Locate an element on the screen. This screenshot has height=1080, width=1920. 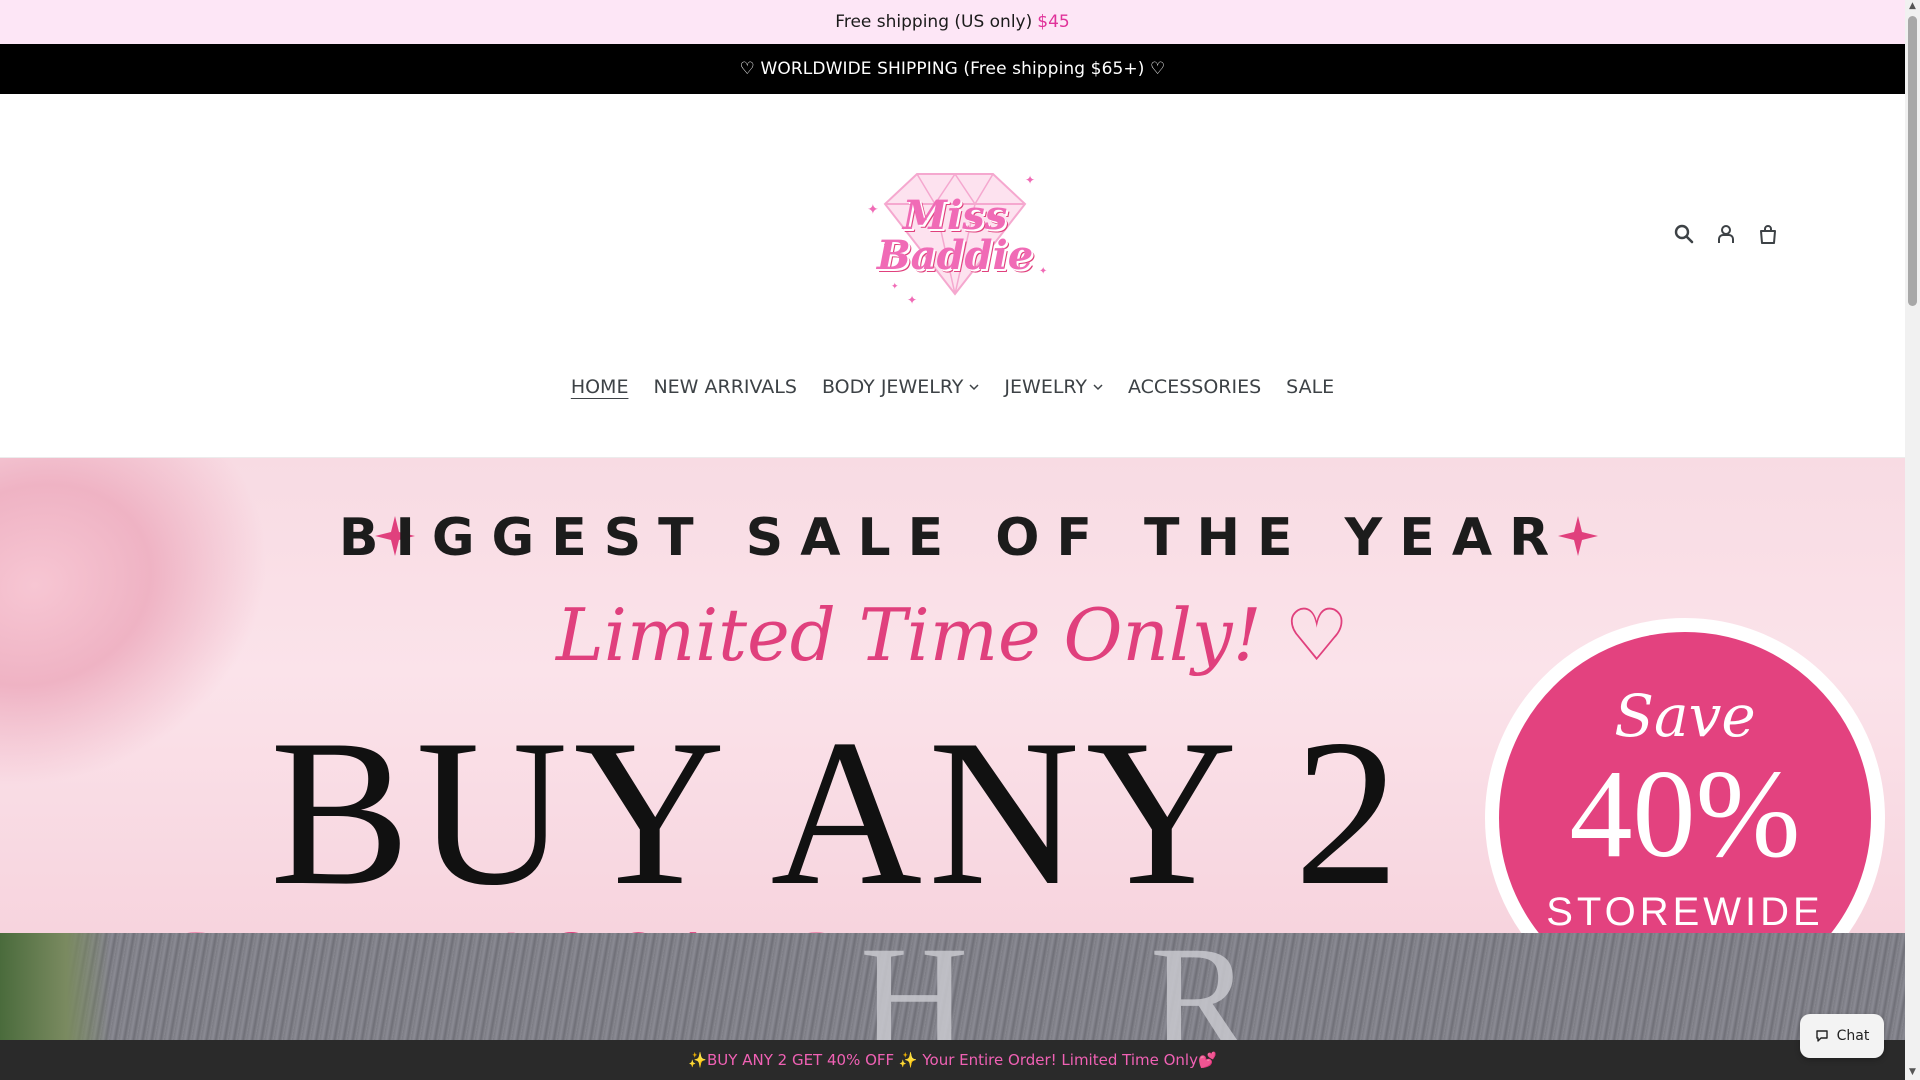
chat-bubble-icon is located at coordinates (1821, 1036).